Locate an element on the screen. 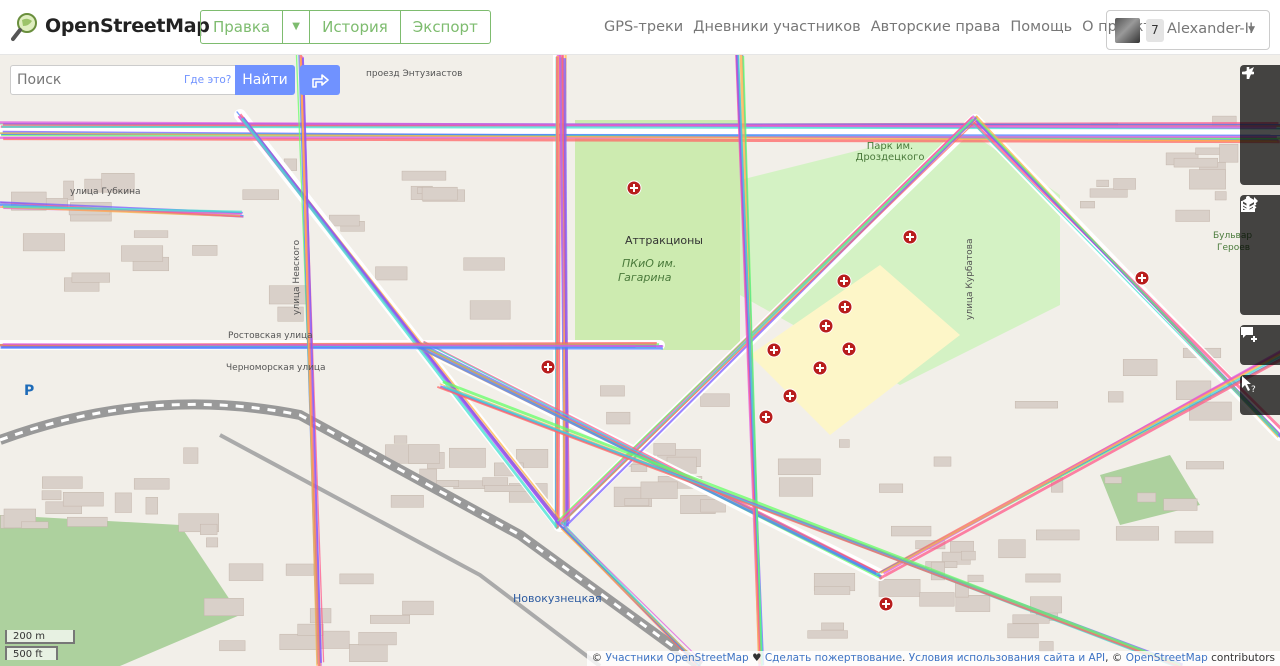  share-button is located at coordinates (1260, 256).